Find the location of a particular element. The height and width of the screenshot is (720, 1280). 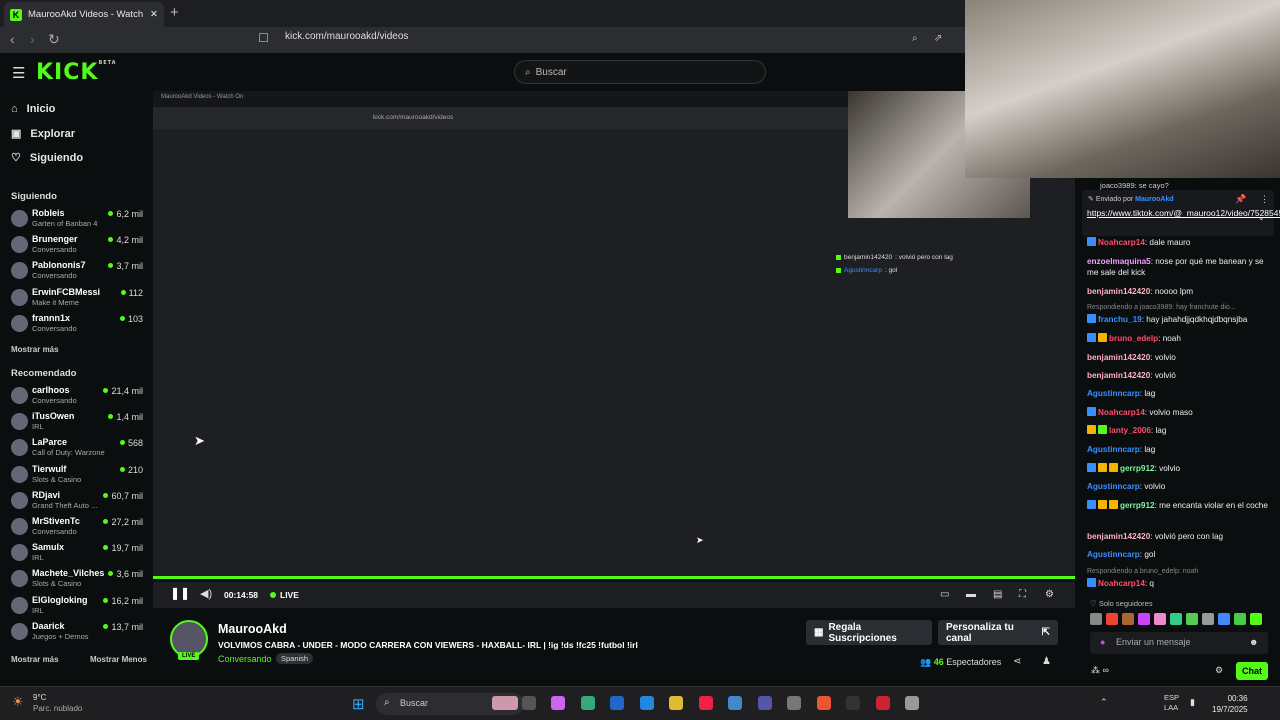

settings-icon is located at coordinates (912, 703).